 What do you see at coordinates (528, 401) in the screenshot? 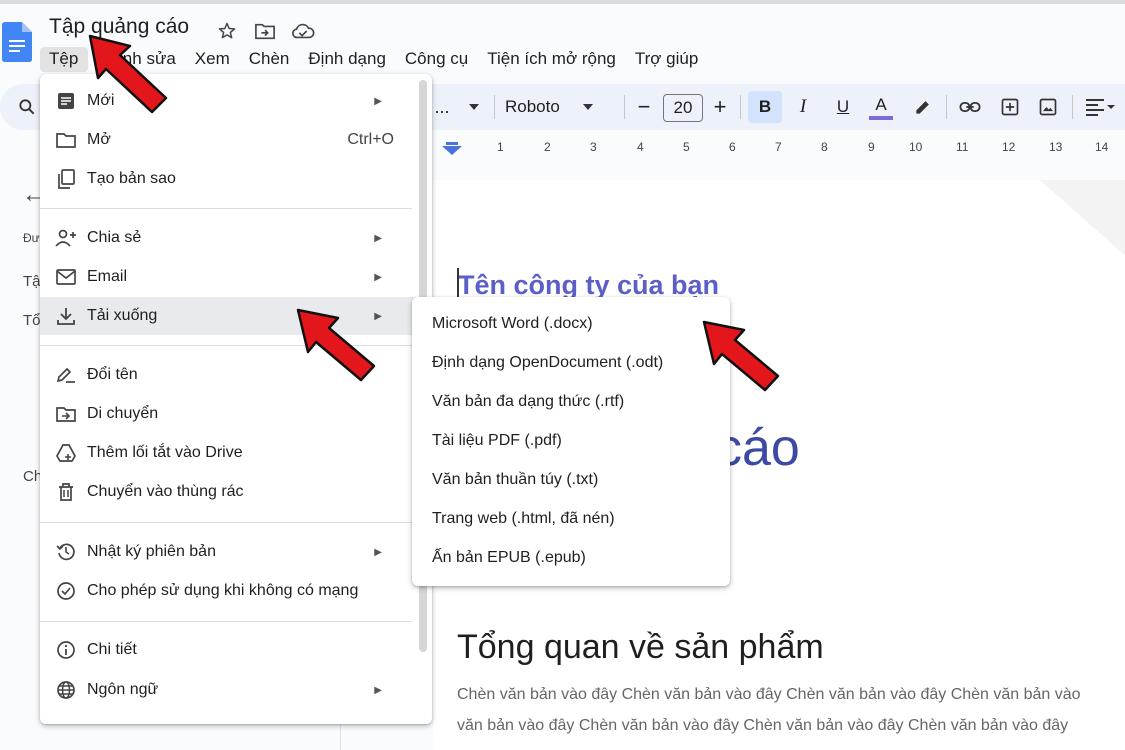
I see `submenu-item-label: Văn bản đa dạng thức (.rtf)` at bounding box center [528, 401].